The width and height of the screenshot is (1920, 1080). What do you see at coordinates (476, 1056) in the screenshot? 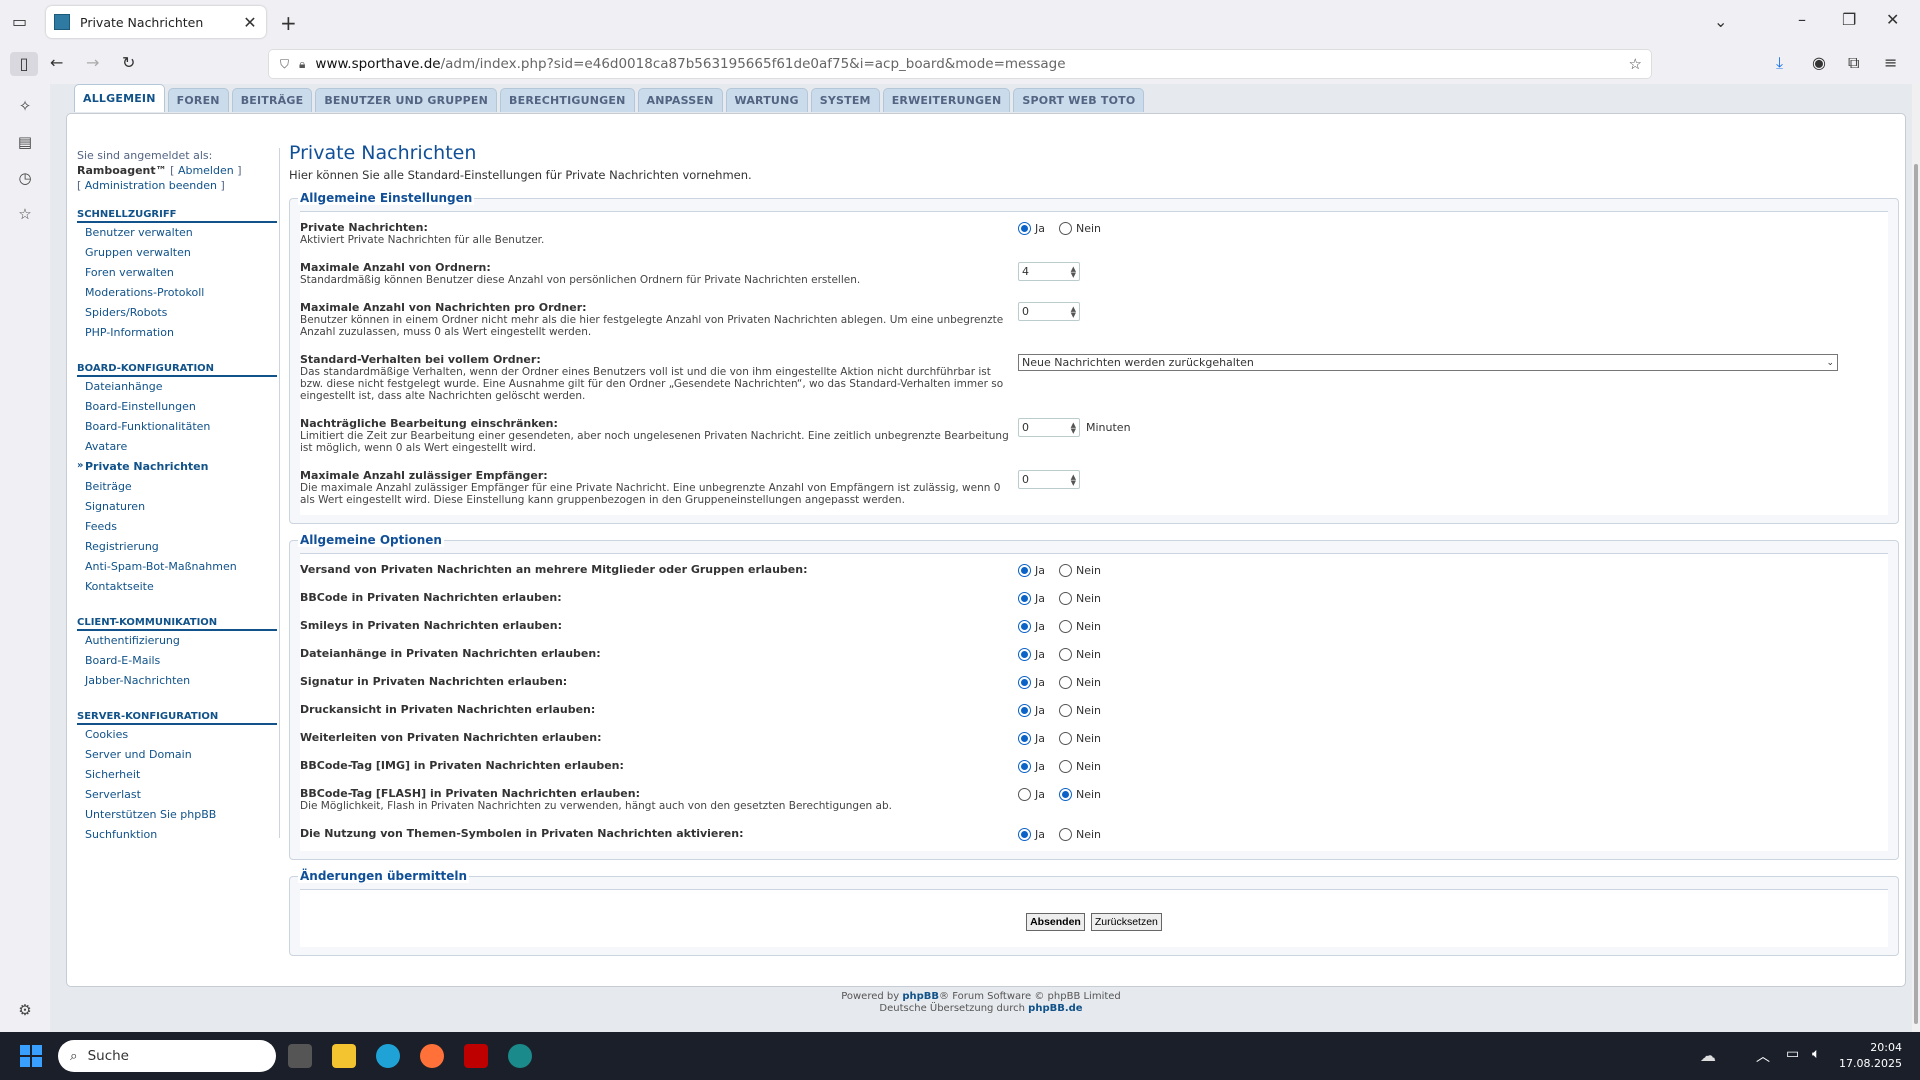
I see `filezilla-icon` at bounding box center [476, 1056].